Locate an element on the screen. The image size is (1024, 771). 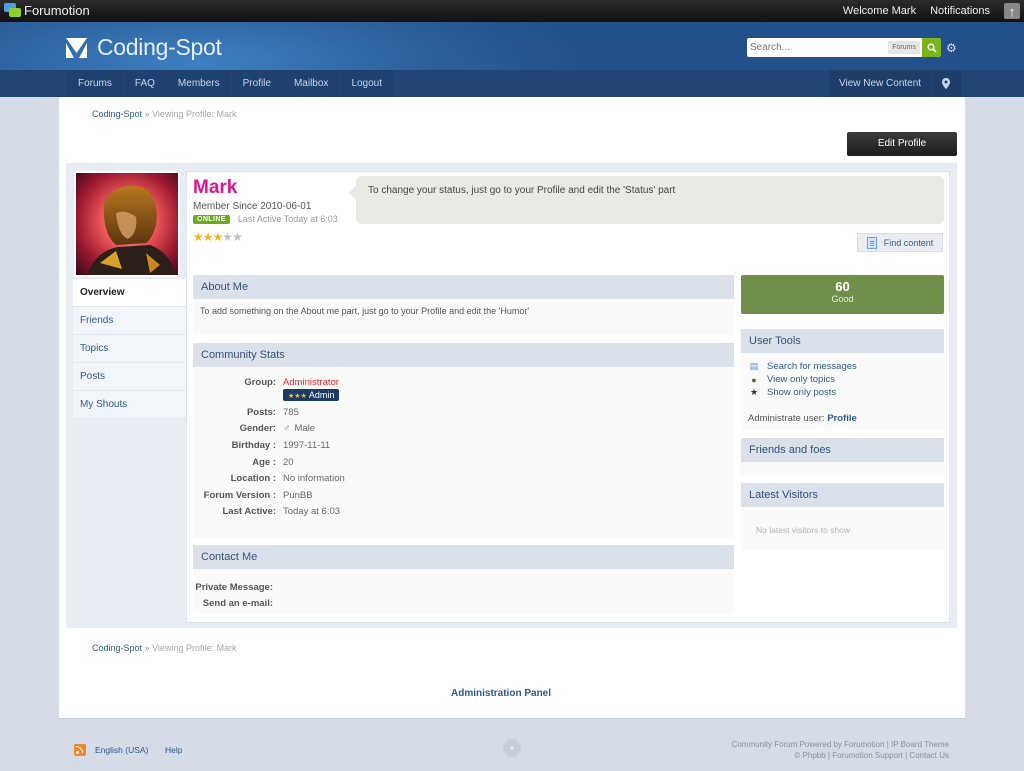
document-icon: ▤ is located at coordinates (754, 366).